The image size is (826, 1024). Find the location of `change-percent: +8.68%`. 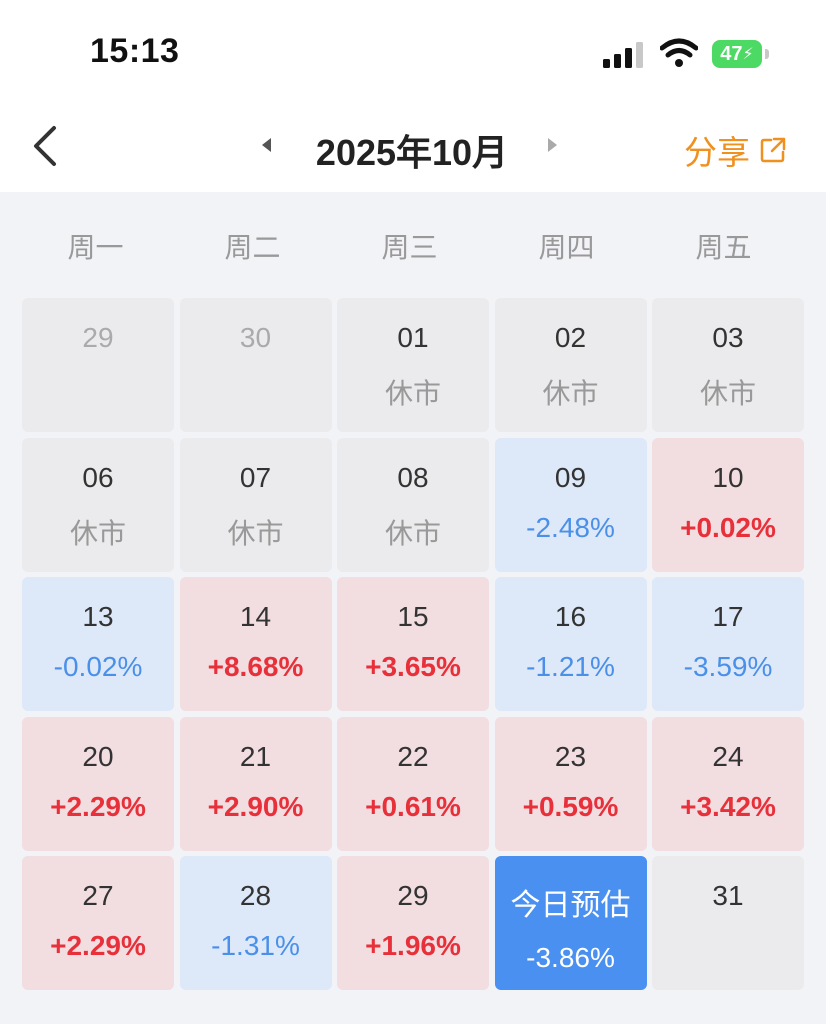

change-percent: +8.68% is located at coordinates (255, 666).